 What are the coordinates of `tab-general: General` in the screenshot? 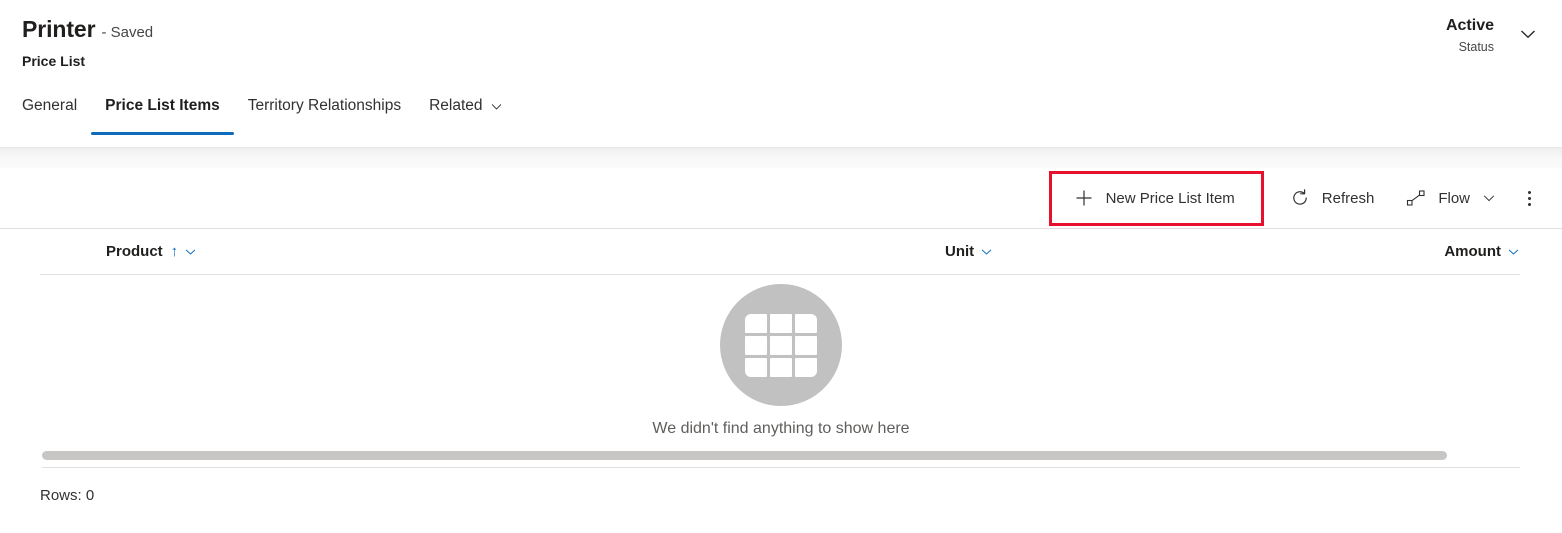 It's located at (56, 106).